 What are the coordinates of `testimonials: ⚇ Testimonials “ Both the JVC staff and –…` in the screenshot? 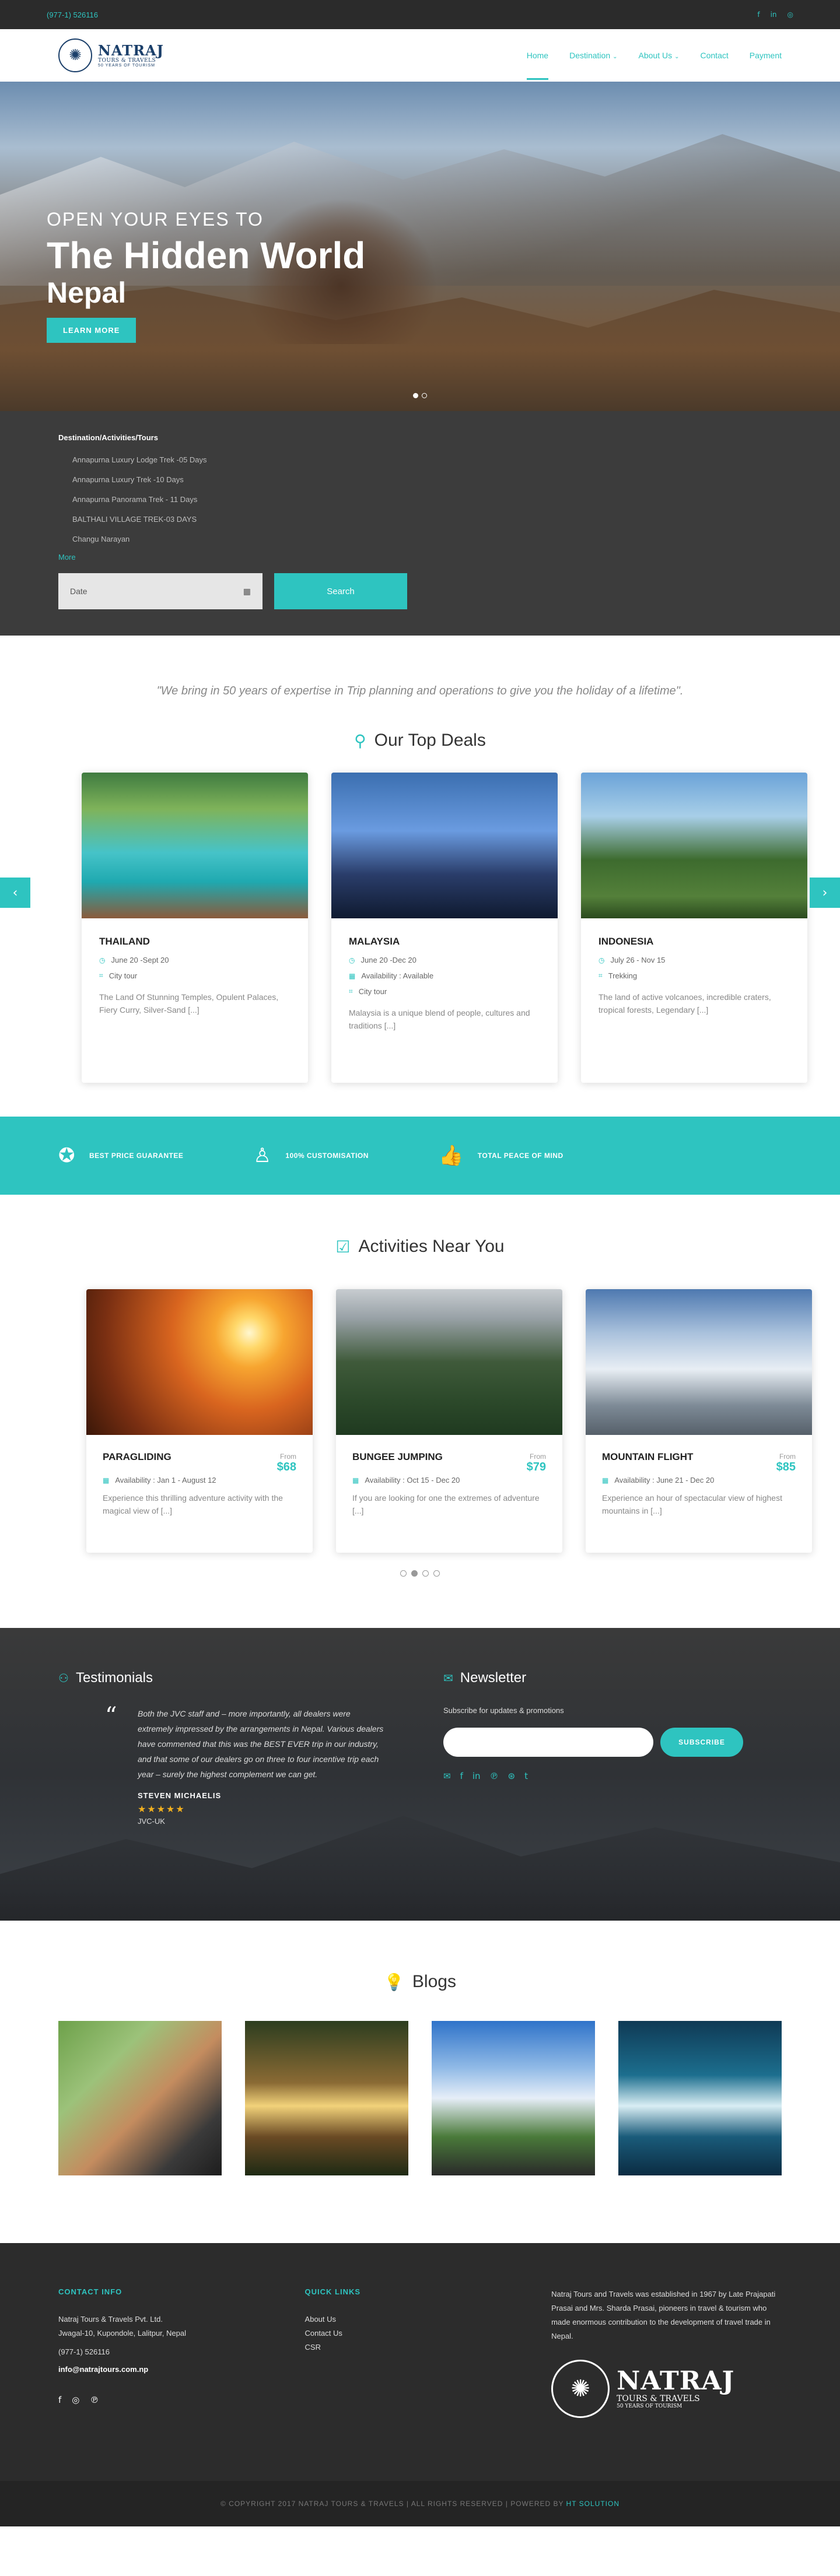 It's located at (221, 1774).